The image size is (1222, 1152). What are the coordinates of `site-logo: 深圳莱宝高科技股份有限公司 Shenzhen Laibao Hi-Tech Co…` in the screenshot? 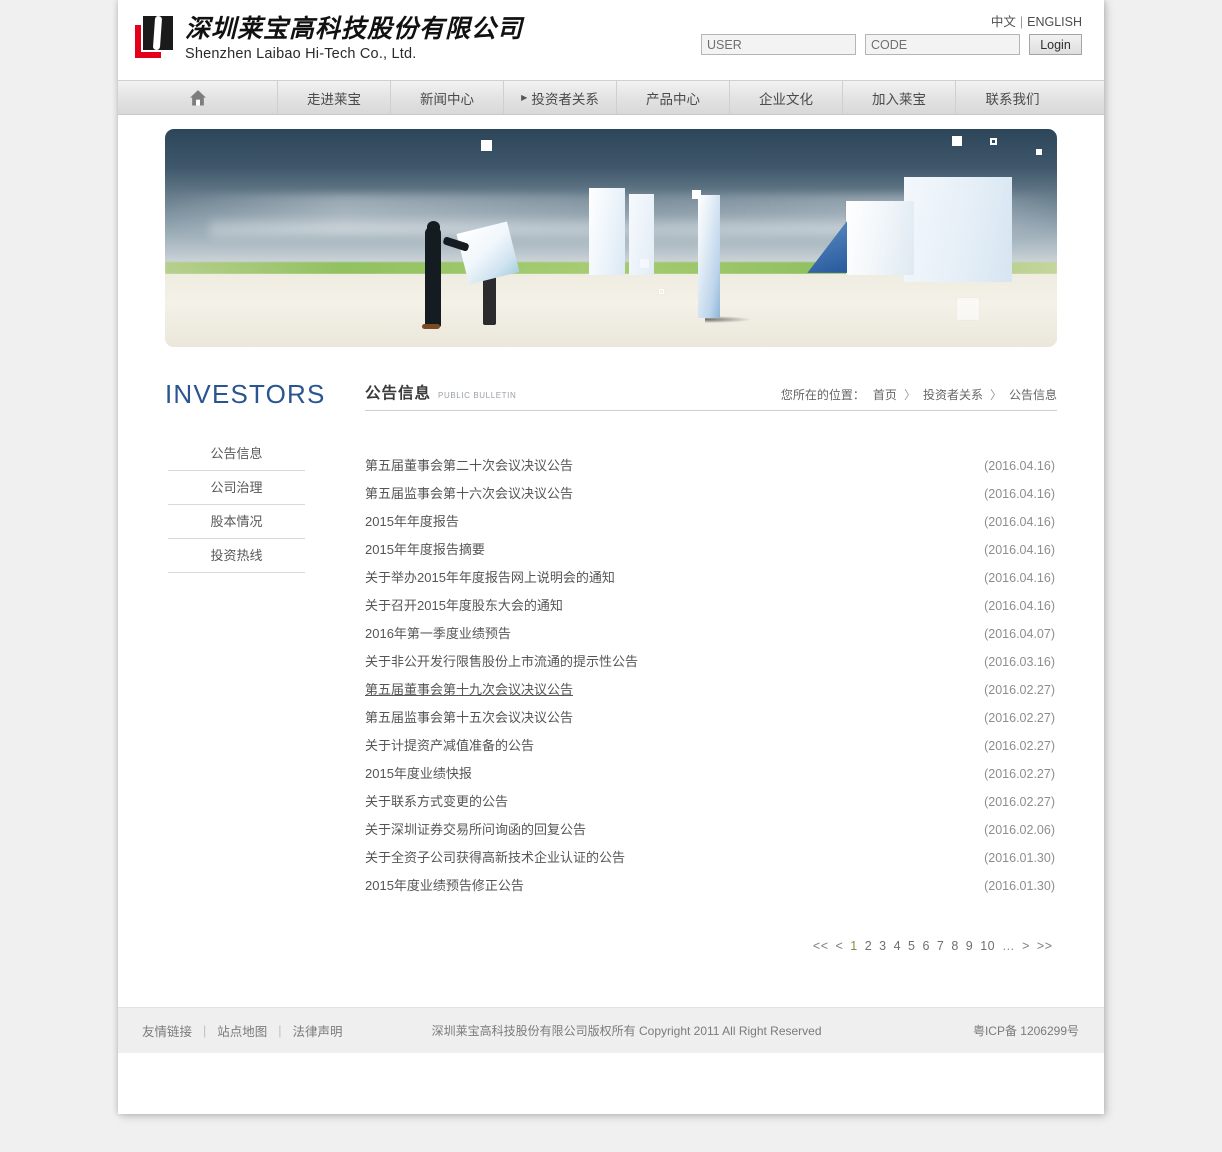 It's located at (329, 38).